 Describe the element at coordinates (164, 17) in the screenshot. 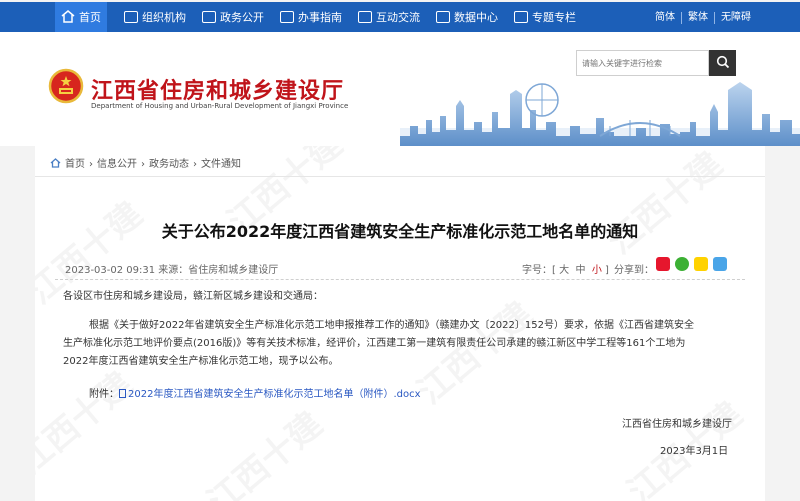

I see `nav-label: 组织机构` at that location.